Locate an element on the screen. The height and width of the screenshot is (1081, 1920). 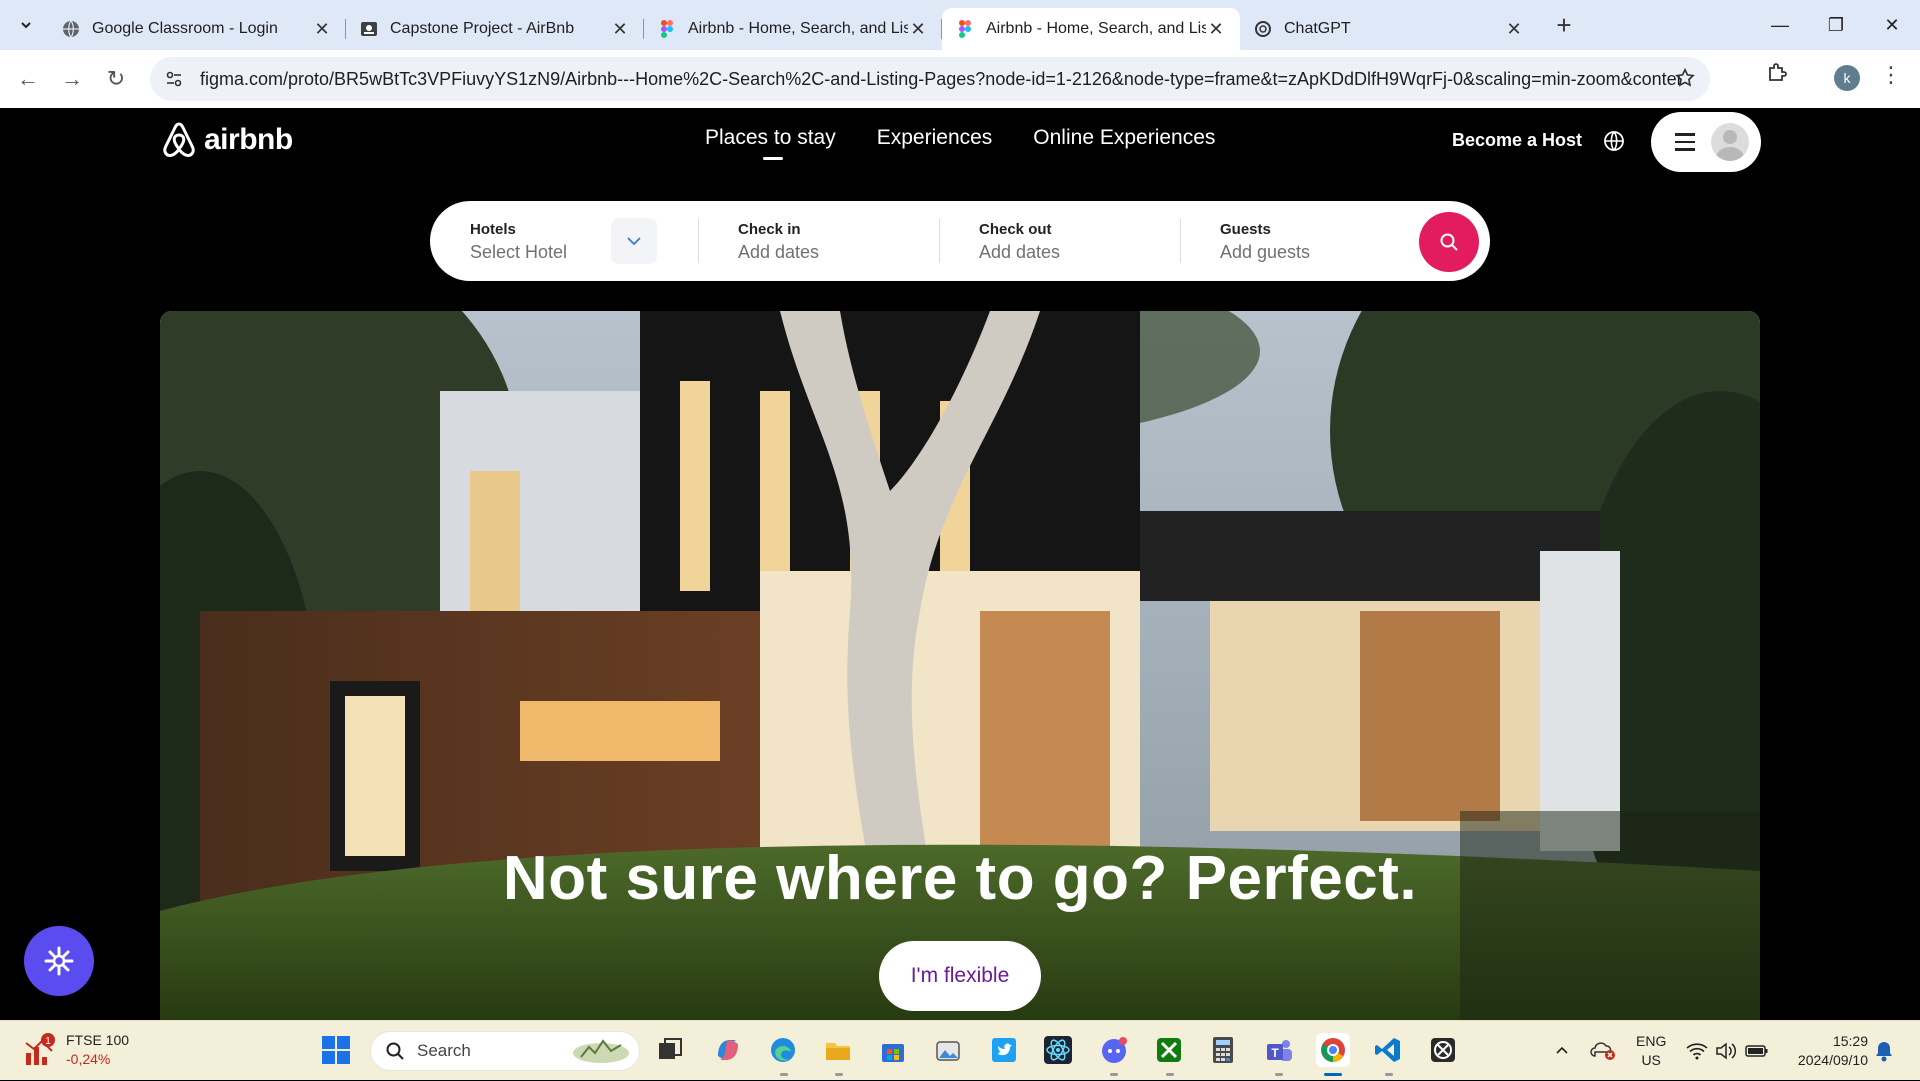
nav-online-experiences: Online Experiences is located at coordinates (1124, 138).